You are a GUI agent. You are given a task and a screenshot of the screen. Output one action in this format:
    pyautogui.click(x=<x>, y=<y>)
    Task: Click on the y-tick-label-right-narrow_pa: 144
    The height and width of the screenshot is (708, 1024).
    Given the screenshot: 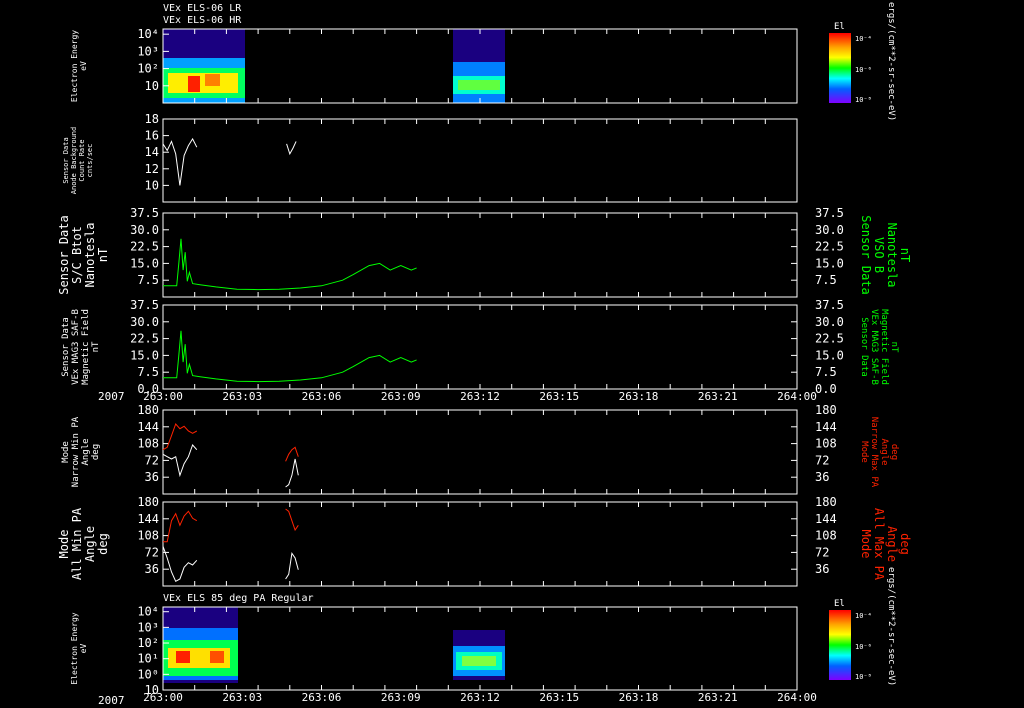 What is the action you would take?
    pyautogui.click(x=826, y=427)
    